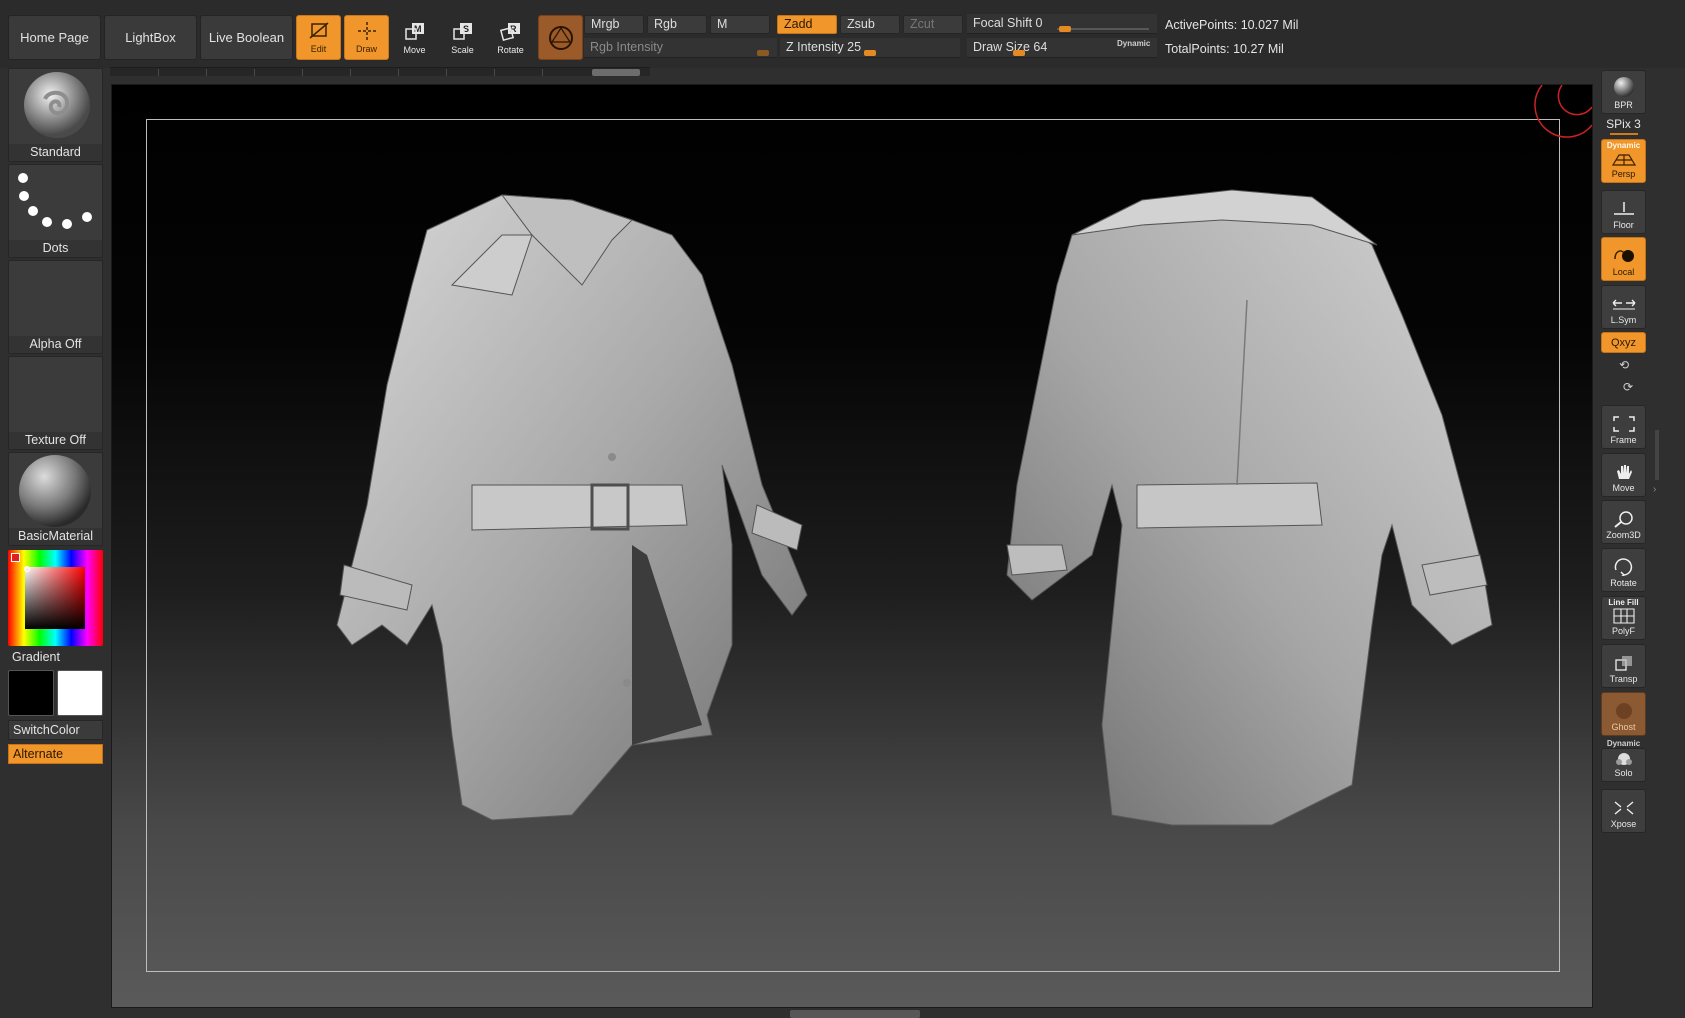  I want to click on home-page-button: Home Page, so click(54, 37).